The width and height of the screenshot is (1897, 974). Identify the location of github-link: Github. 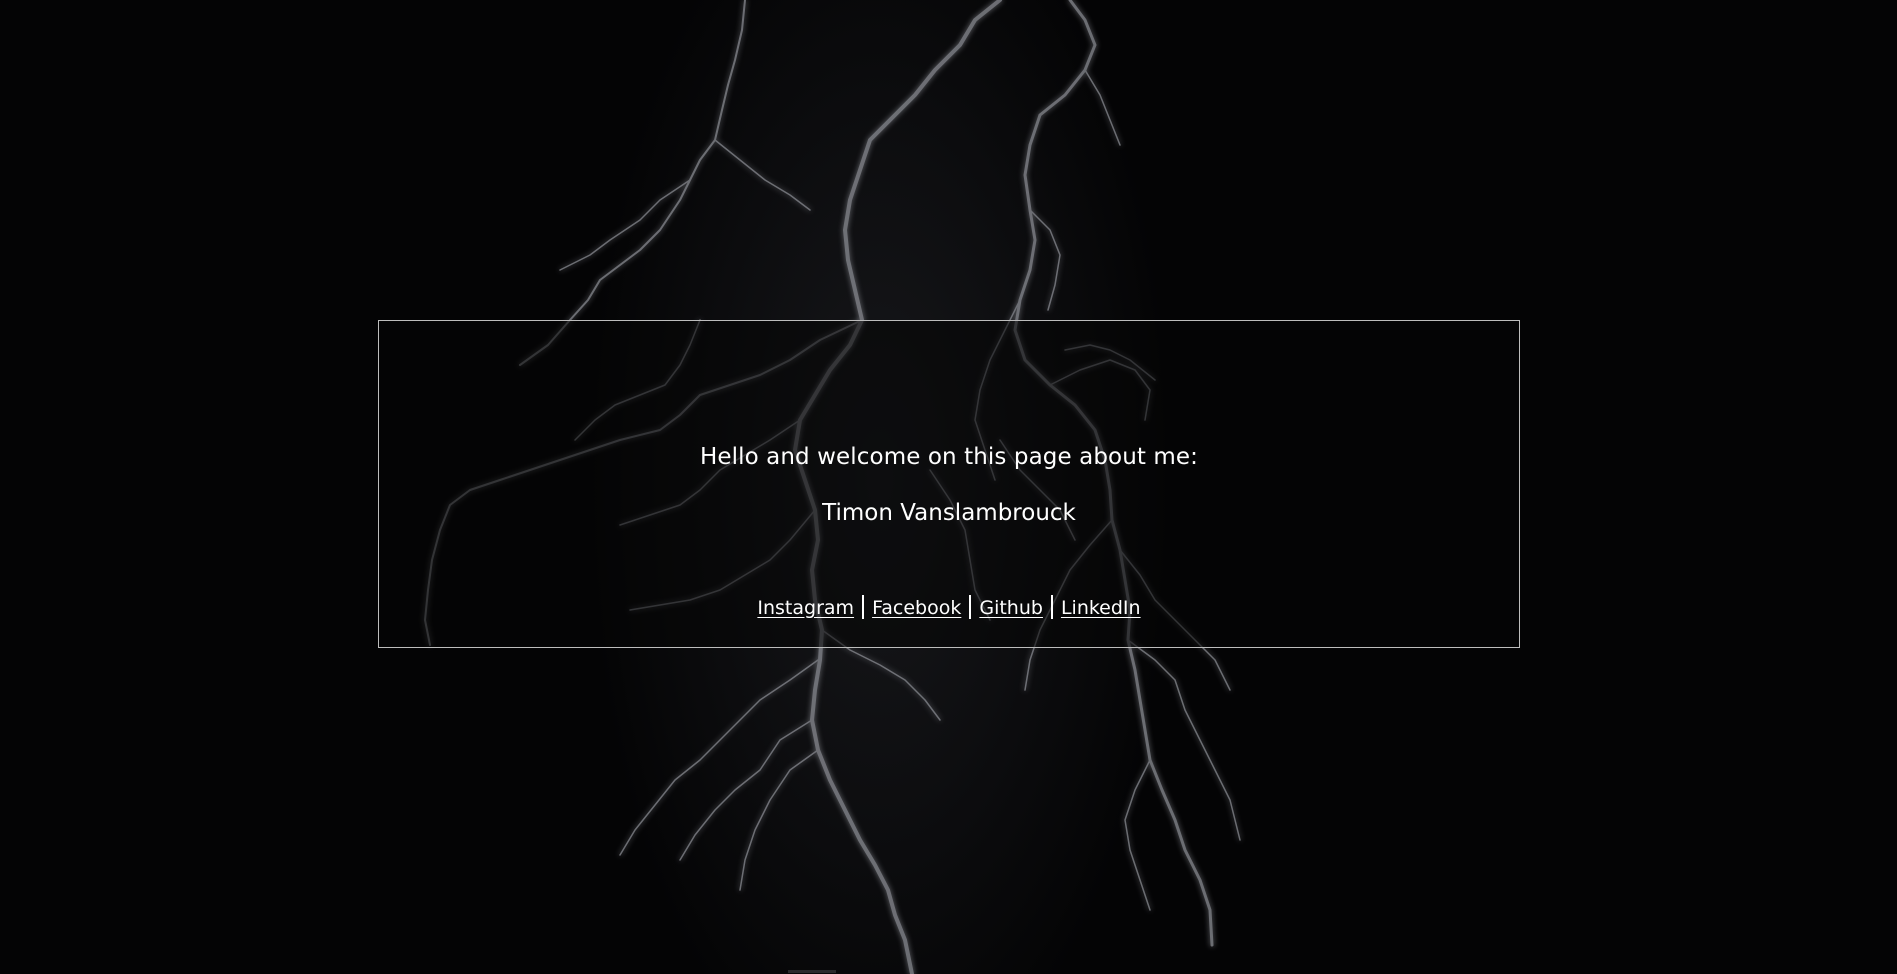
(1011, 608).